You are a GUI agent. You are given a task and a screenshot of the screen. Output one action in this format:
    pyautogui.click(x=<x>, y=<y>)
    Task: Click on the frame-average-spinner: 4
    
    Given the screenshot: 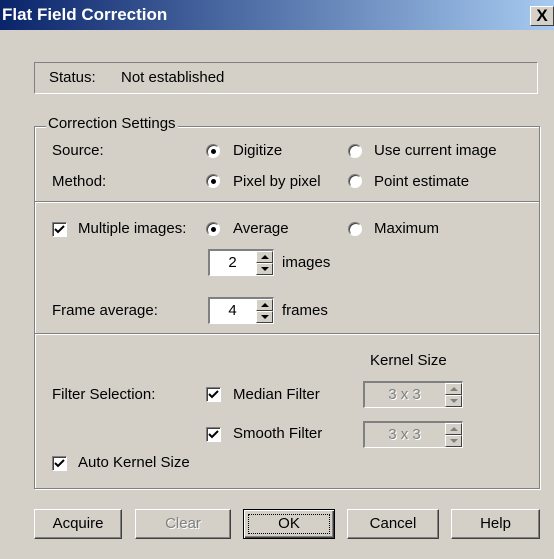 What is the action you would take?
    pyautogui.click(x=241, y=310)
    